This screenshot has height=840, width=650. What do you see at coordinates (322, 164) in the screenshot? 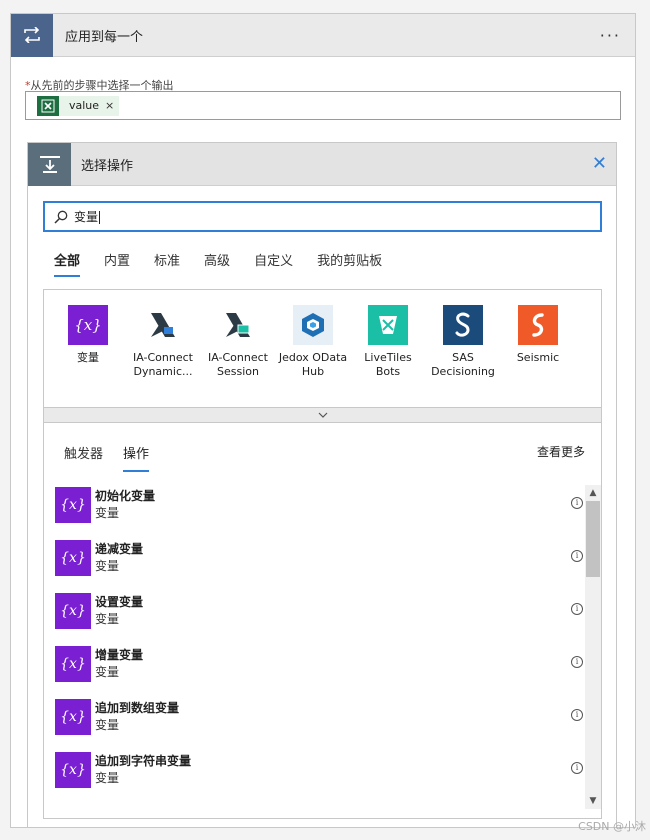
I see `panel-header: 选择操作 ✕` at bounding box center [322, 164].